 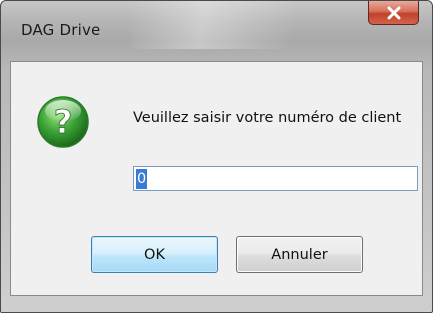 What do you see at coordinates (275, 178) in the screenshot?
I see `client-number-input: 0` at bounding box center [275, 178].